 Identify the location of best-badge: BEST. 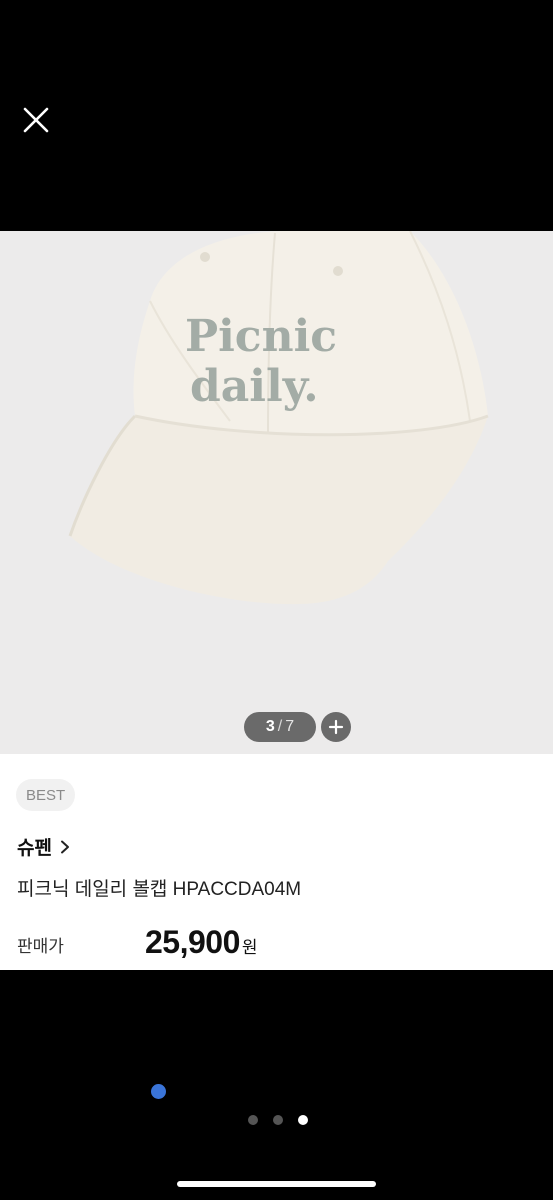
(46, 795).